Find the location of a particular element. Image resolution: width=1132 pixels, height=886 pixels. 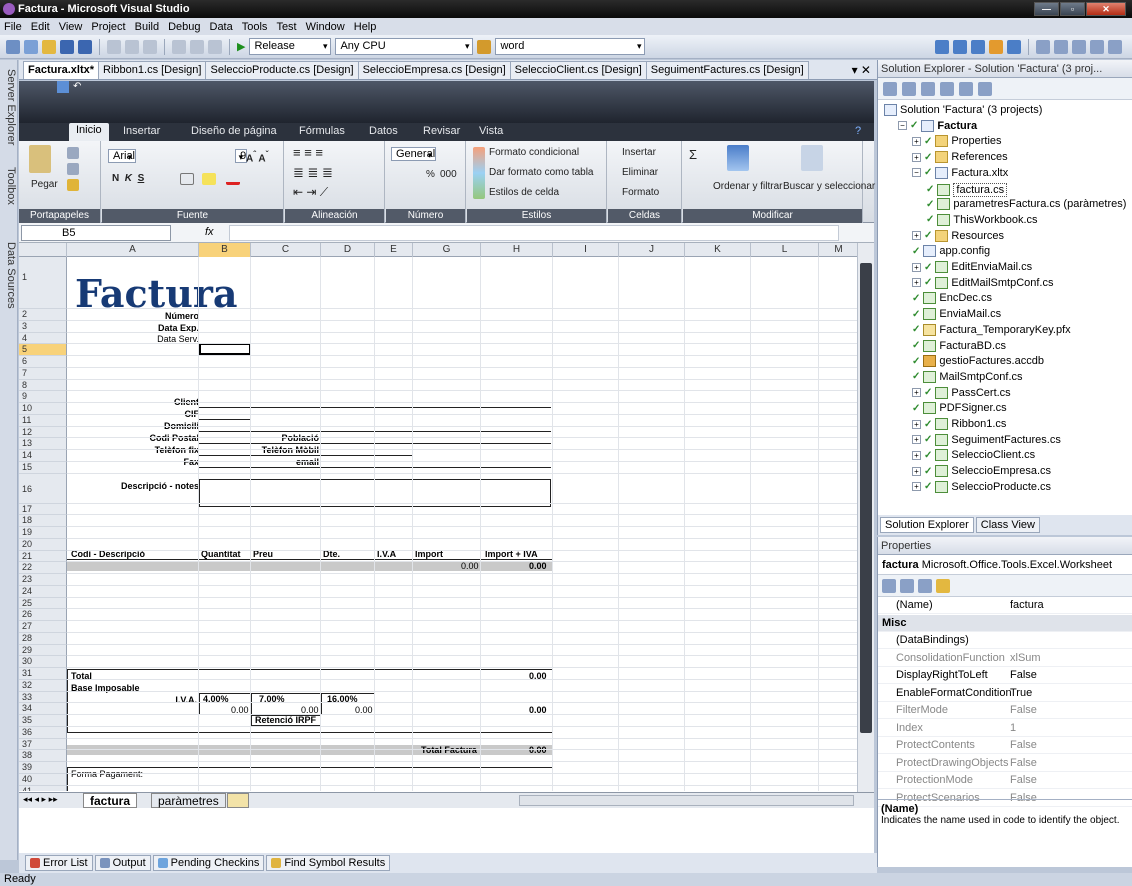

row-header: 3 is located at coordinates (43, 326).